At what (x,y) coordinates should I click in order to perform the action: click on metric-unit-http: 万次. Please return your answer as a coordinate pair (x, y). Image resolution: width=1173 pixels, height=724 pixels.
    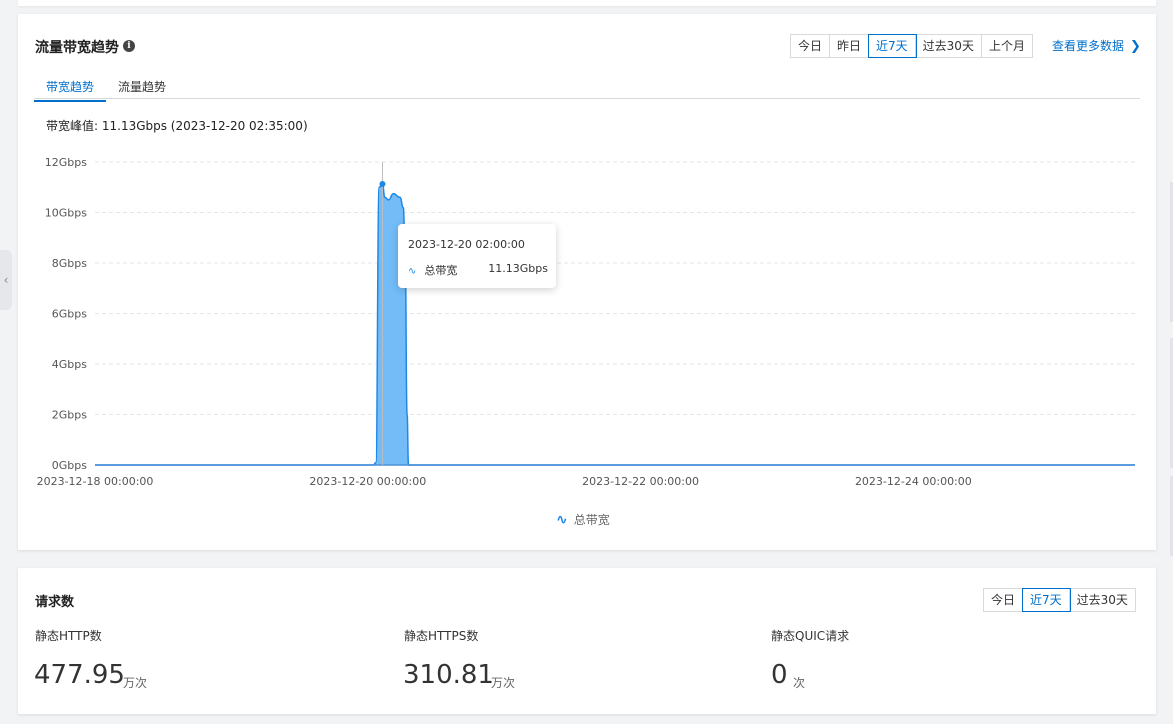
    Looking at the image, I should click on (135, 683).